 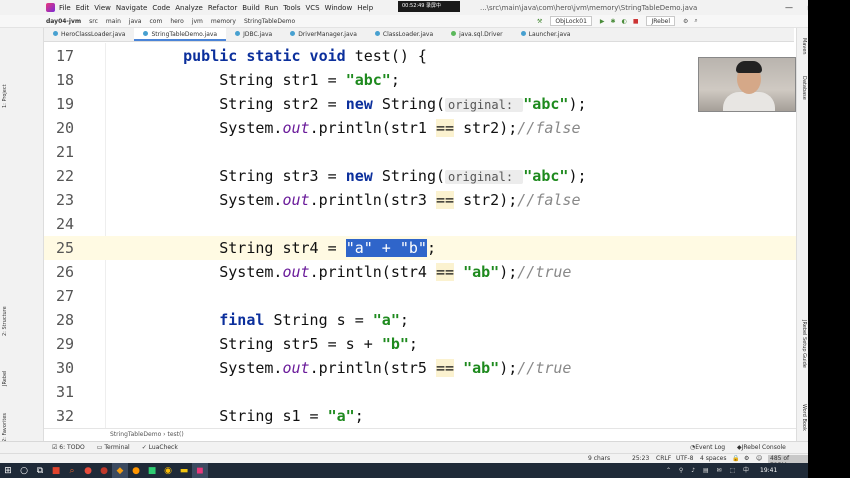 What do you see at coordinates (804, 417) in the screenshot?
I see `word-book-tool-tab: Word Book` at bounding box center [804, 417].